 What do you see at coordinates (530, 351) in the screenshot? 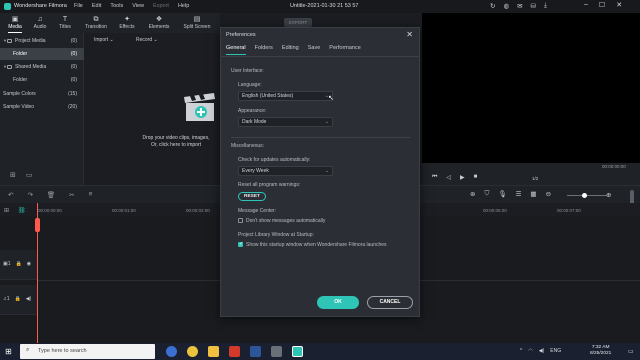
I see `wifi-icon: ◠` at bounding box center [530, 351].